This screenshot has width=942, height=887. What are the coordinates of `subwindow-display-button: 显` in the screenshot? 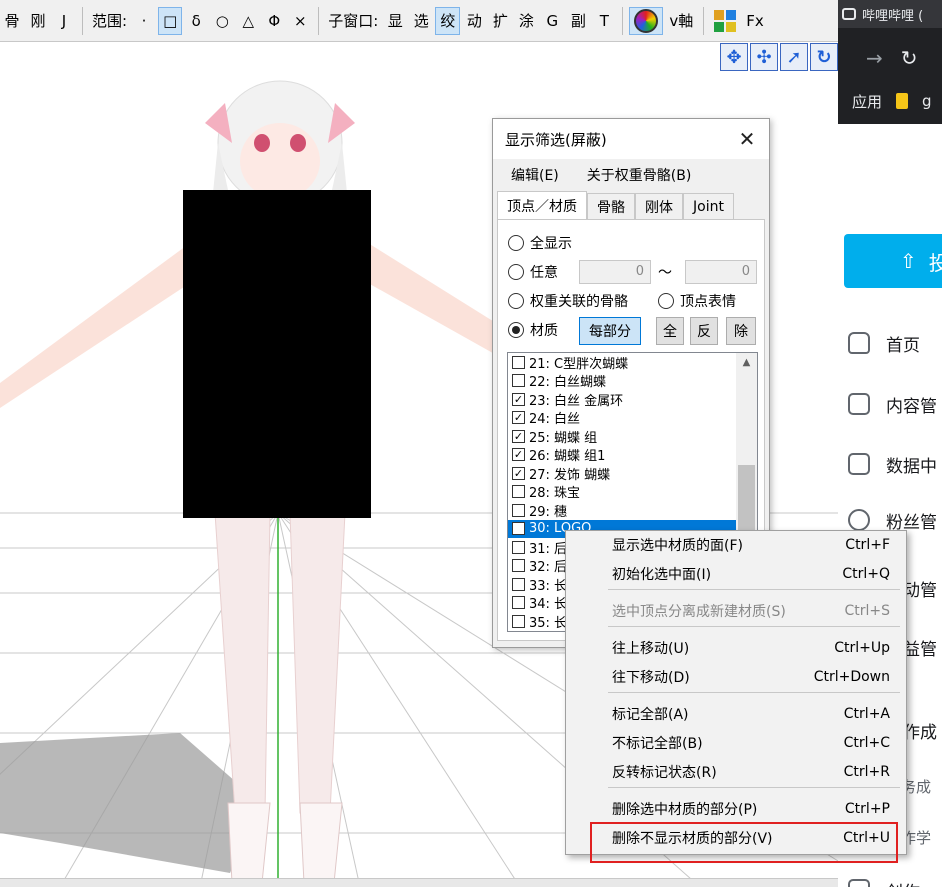 It's located at (395, 21).